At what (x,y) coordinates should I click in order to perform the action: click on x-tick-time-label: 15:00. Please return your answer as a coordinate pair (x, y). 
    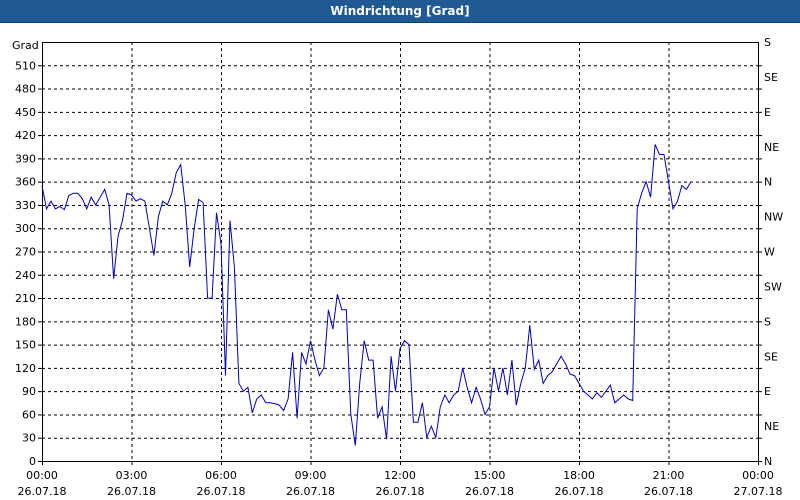
    Looking at the image, I should click on (490, 475).